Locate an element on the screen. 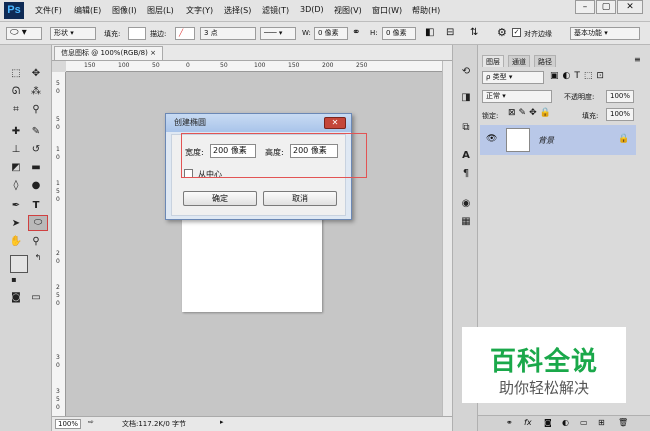 The image size is (650, 431). fill-input: 100% is located at coordinates (620, 114).